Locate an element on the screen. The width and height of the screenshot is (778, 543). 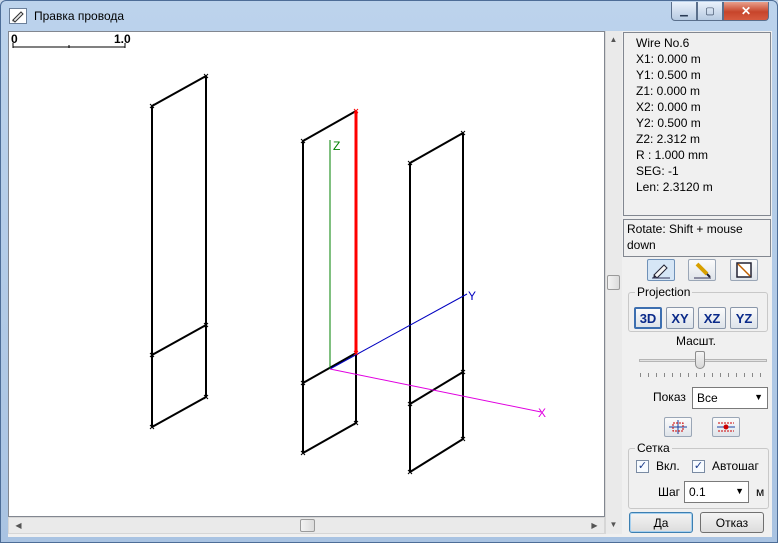
center-icon is located at coordinates (726, 427).